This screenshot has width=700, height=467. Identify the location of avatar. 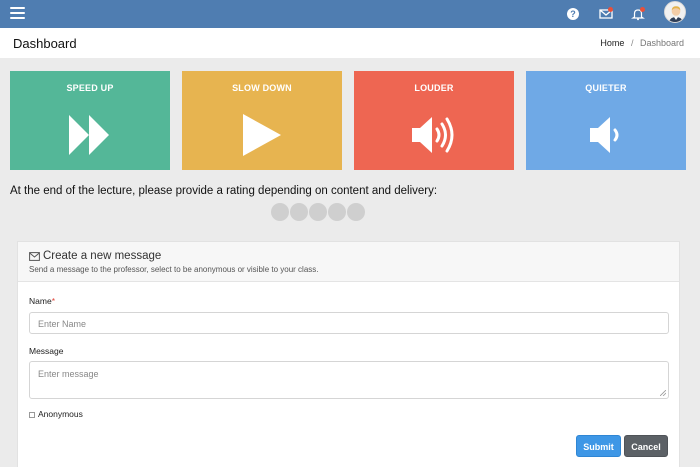
(675, 12).